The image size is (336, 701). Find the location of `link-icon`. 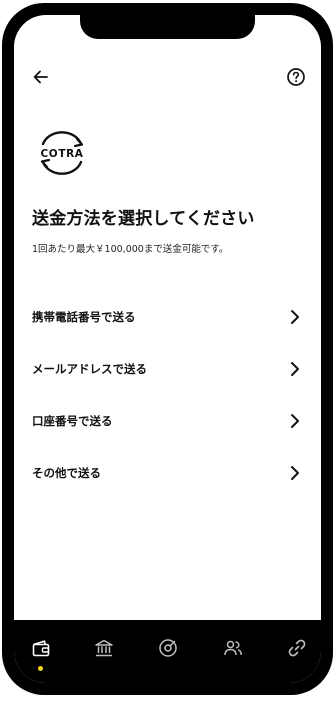

link-icon is located at coordinates (297, 648).